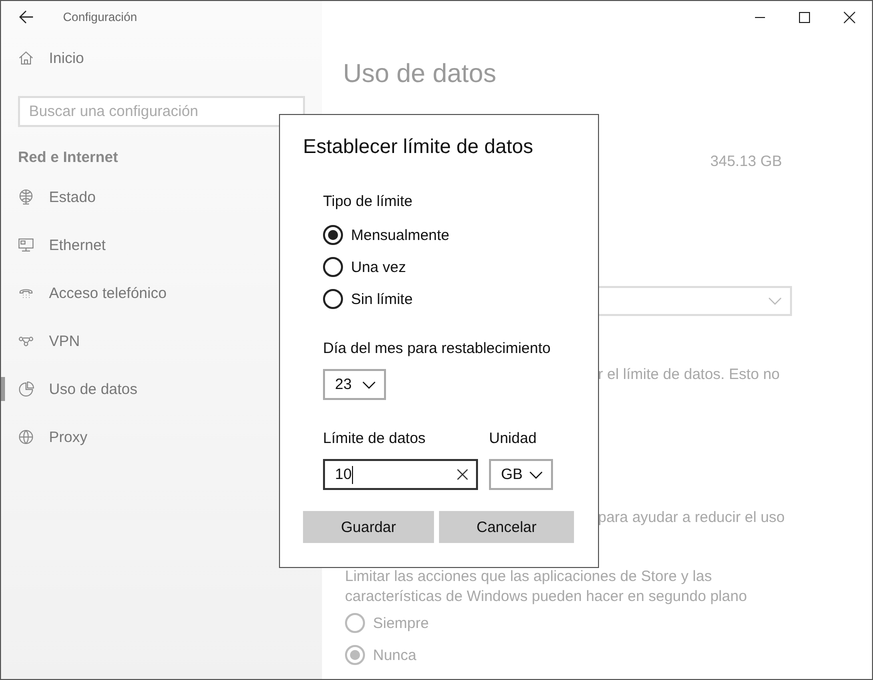 Image resolution: width=873 pixels, height=680 pixels. I want to click on sidebar-item: Estado, so click(129, 197).